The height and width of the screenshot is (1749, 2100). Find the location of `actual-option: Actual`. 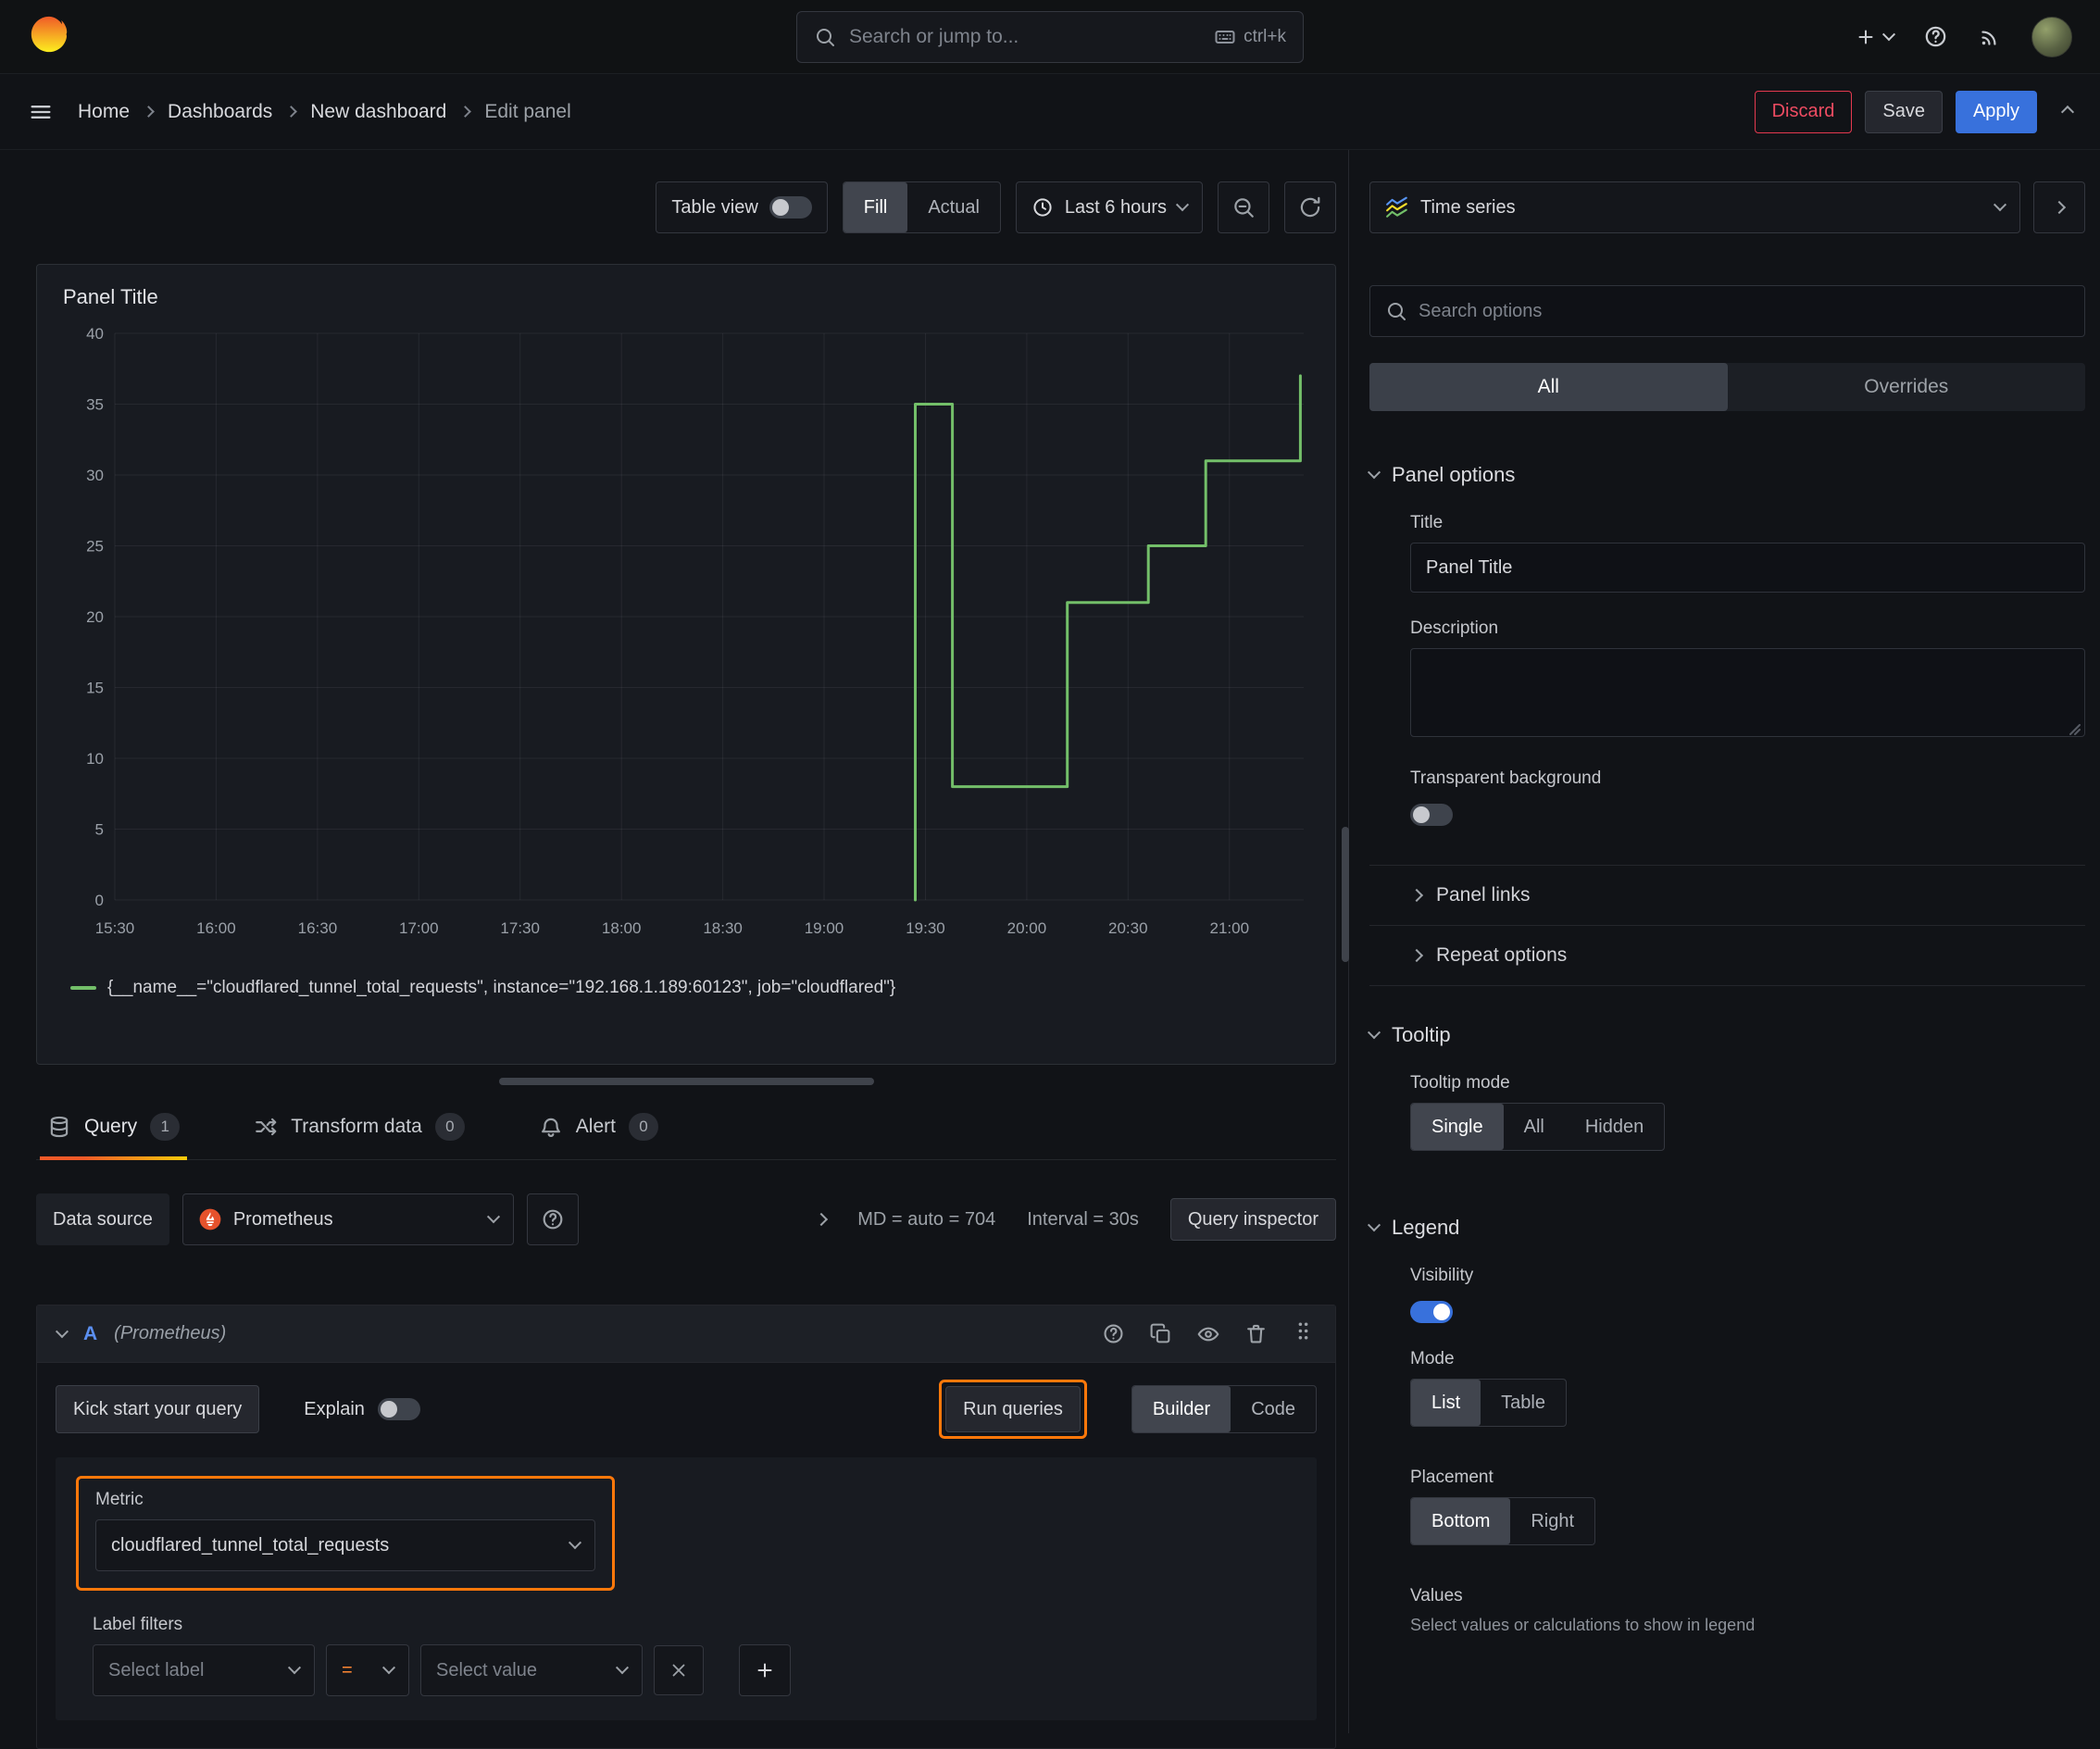

actual-option: Actual is located at coordinates (953, 207).